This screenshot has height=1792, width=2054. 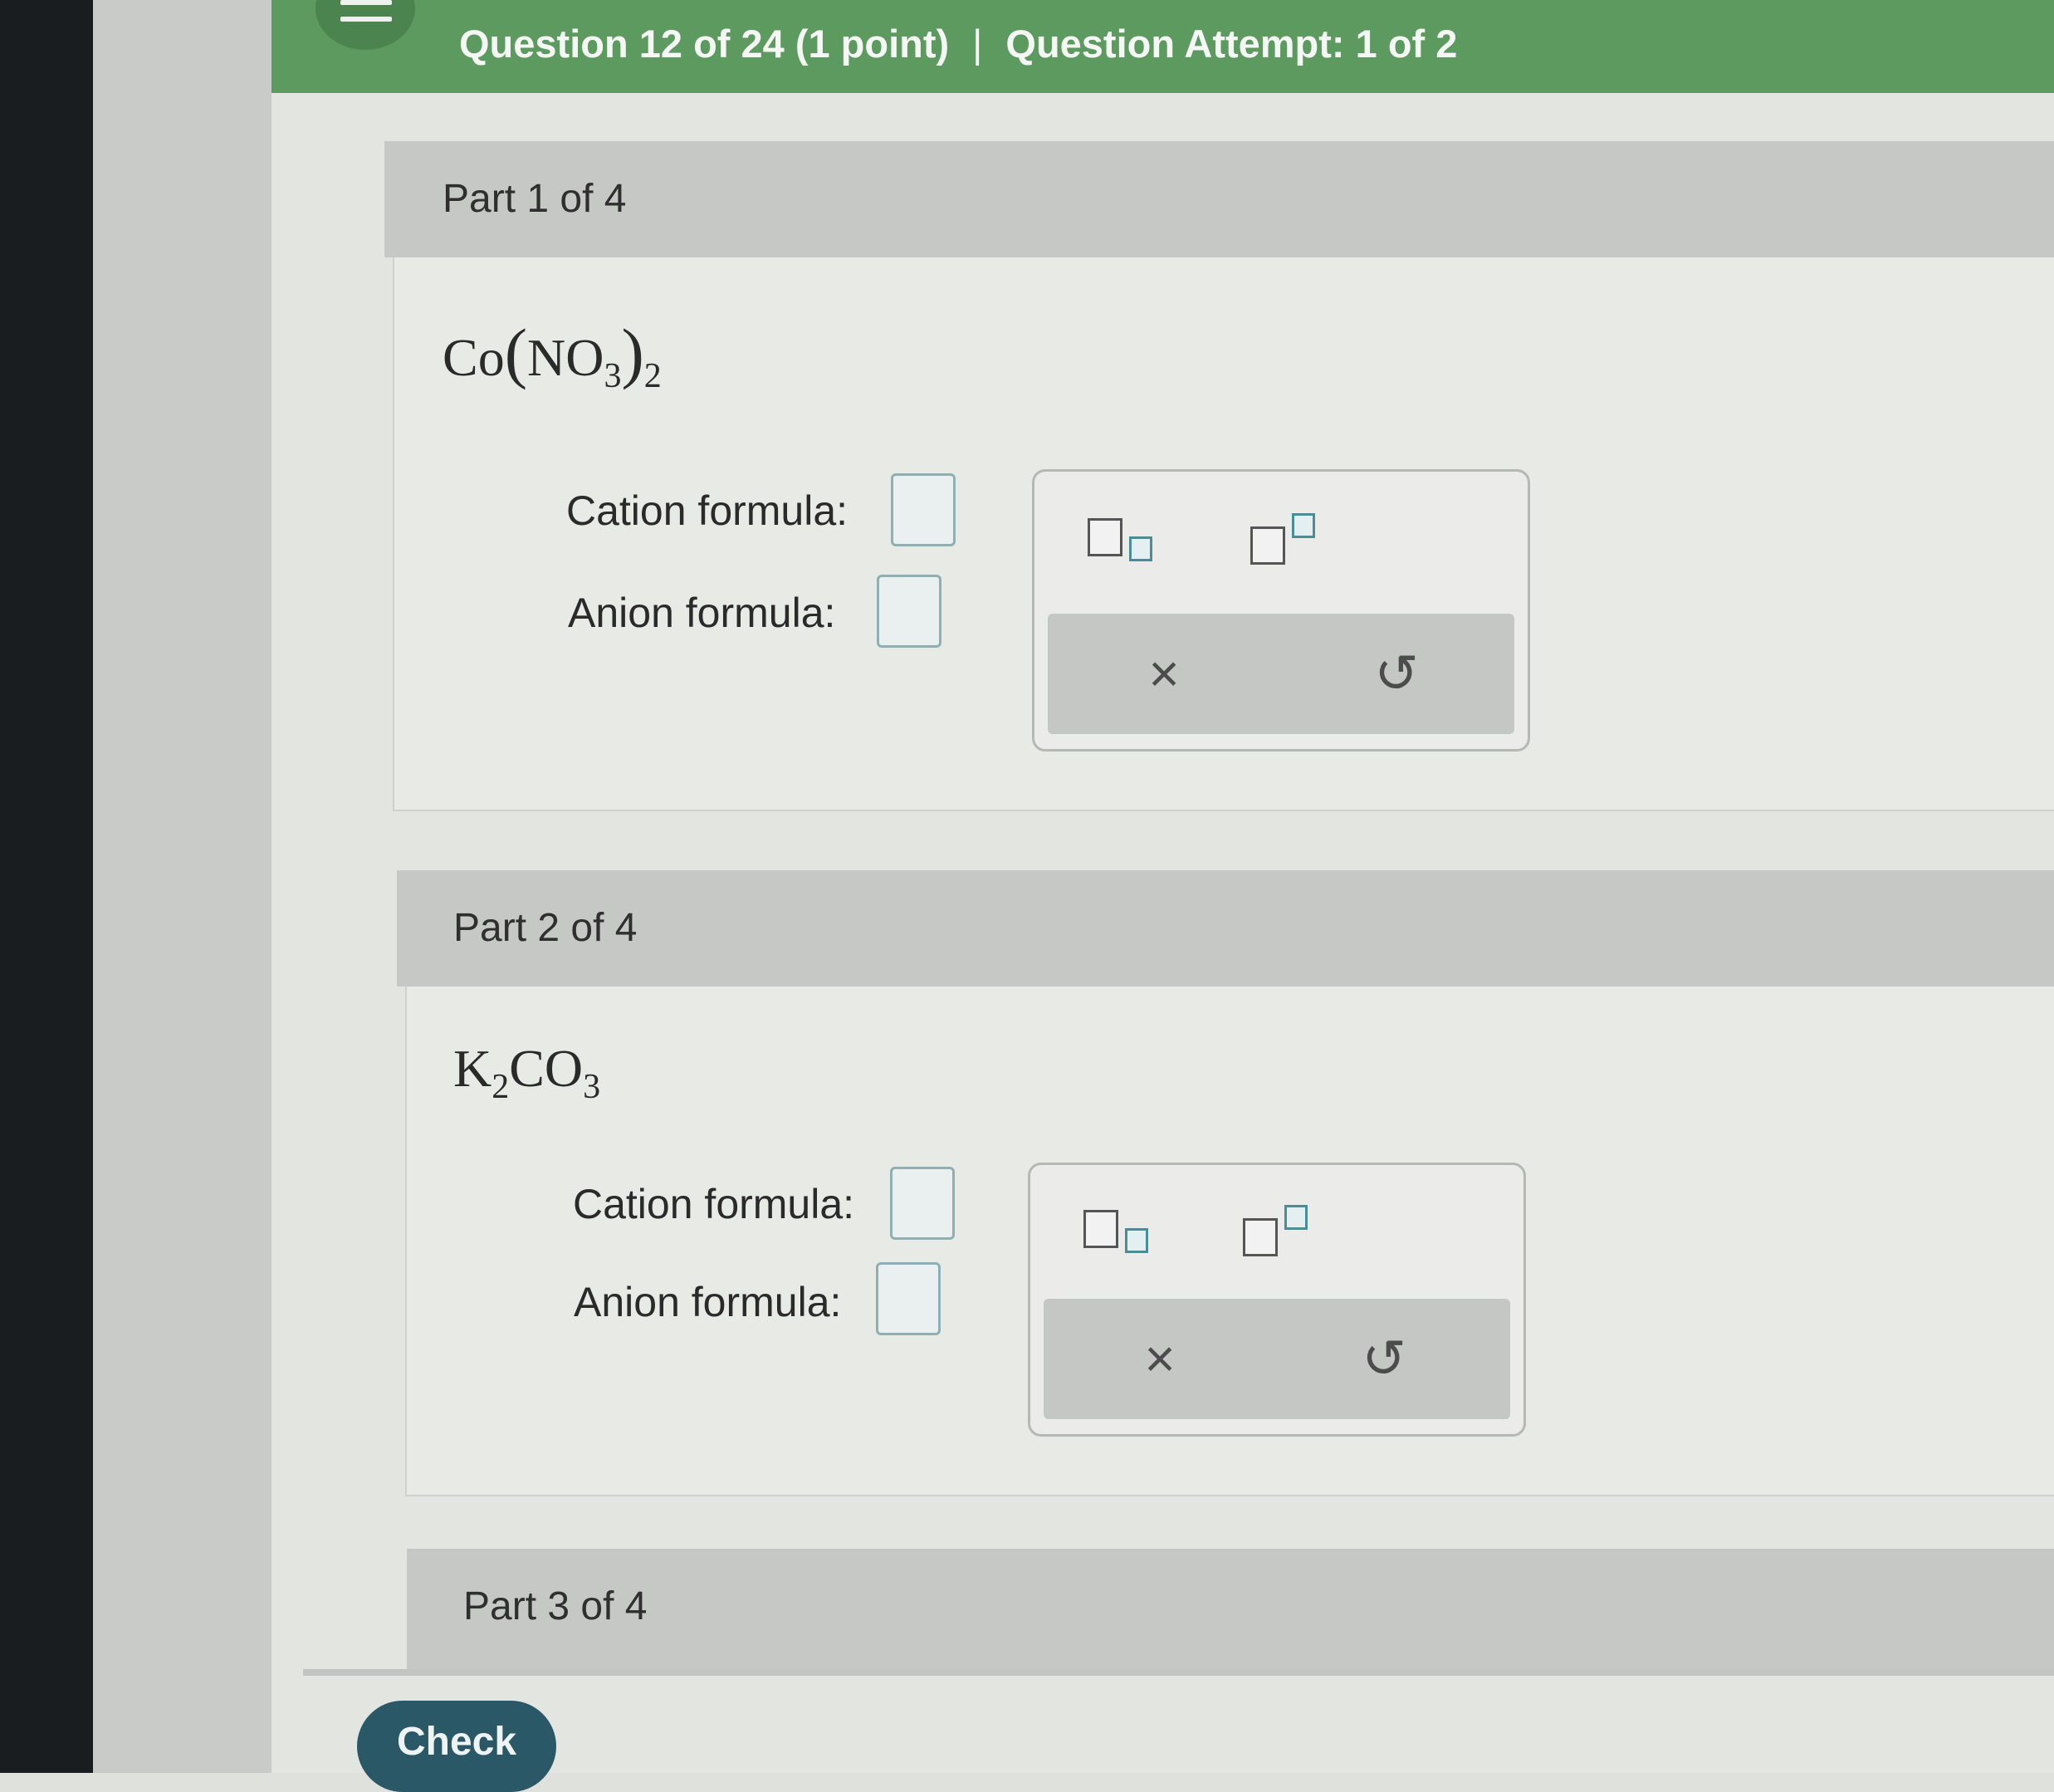 I want to click on part-3-title: Part 3 of 4, so click(x=555, y=1606).